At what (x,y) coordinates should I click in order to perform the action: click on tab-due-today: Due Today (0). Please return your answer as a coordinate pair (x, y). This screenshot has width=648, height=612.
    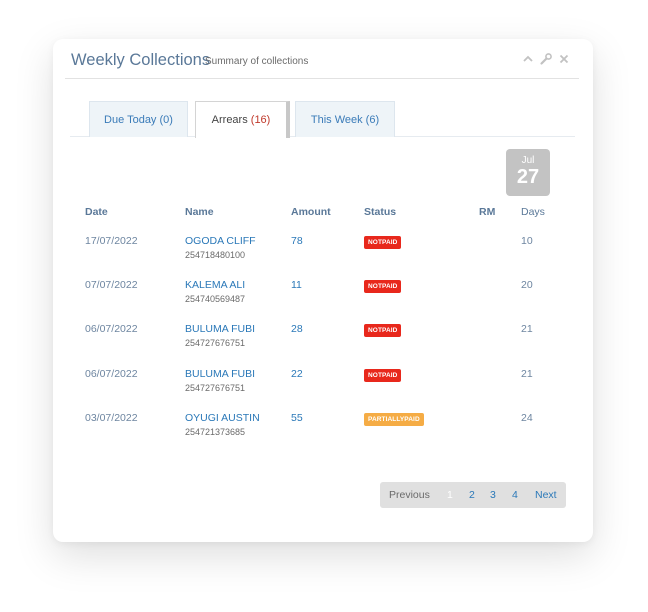
    Looking at the image, I should click on (138, 119).